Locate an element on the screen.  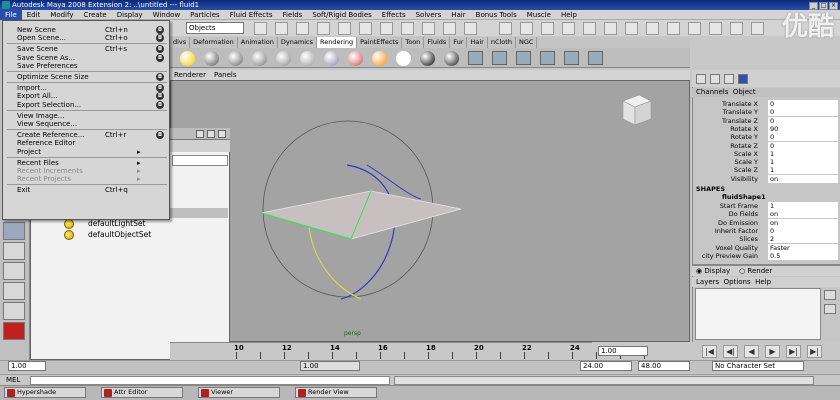
channel-row: Scale X 1 is located at coordinates (766, 153).